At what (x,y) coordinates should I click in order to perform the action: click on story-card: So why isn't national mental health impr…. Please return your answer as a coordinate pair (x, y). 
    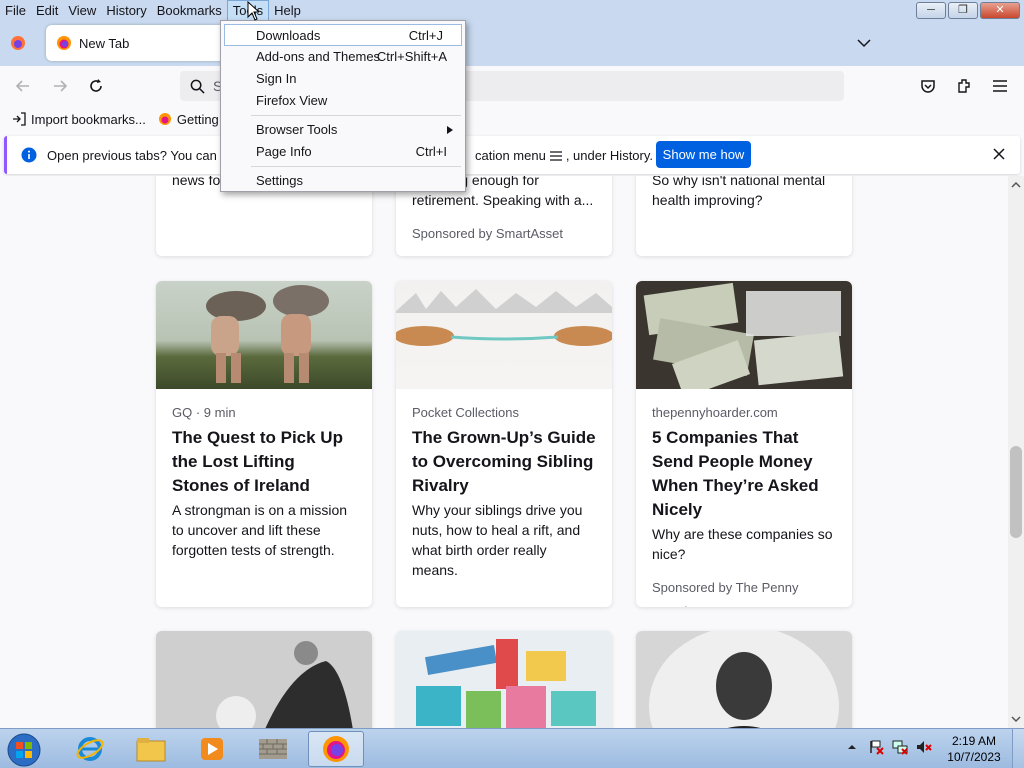
    Looking at the image, I should click on (744, 216).